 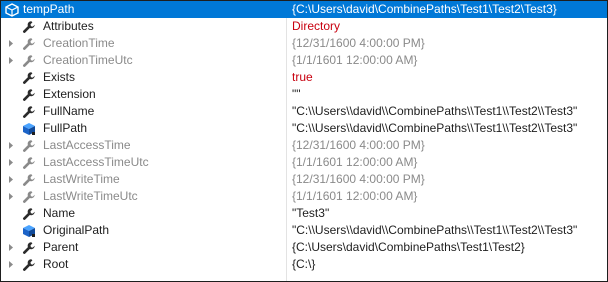 What do you see at coordinates (12, 10) in the screenshot?
I see `object-icon` at bounding box center [12, 10].